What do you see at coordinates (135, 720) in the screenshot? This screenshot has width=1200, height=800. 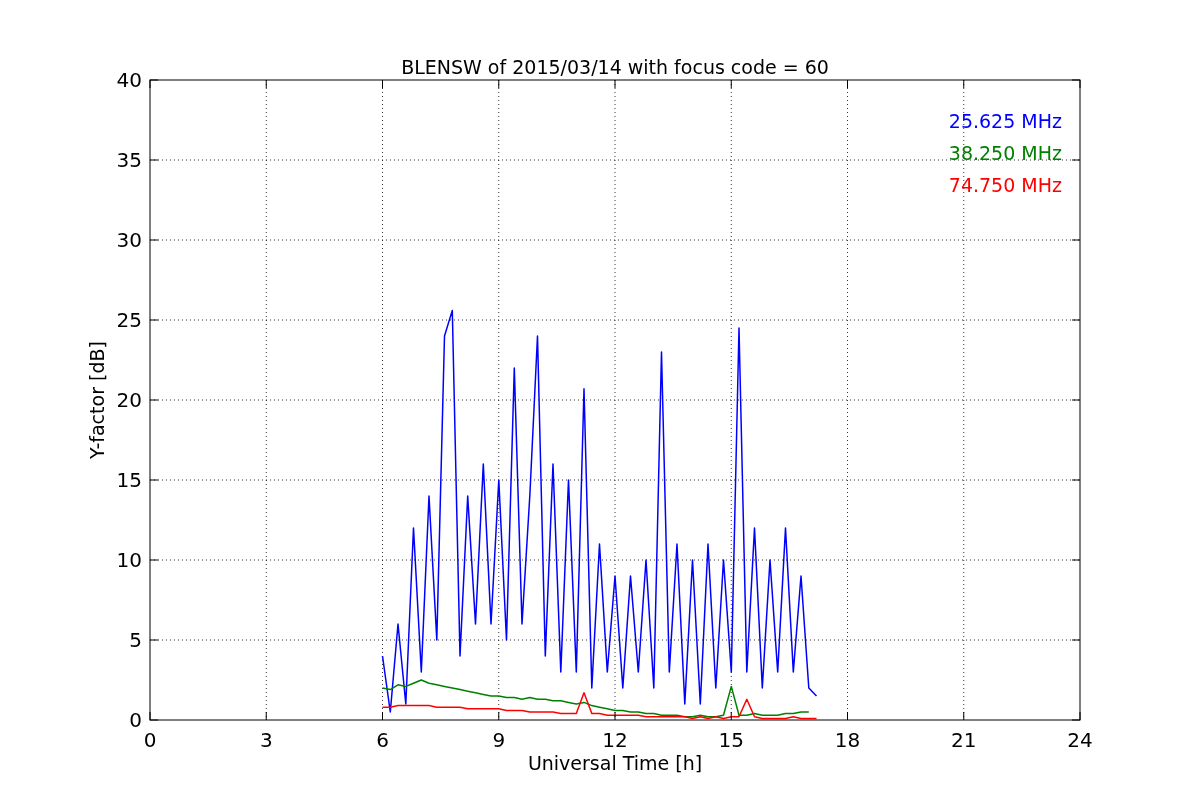 I see `y-tick-label: 0` at bounding box center [135, 720].